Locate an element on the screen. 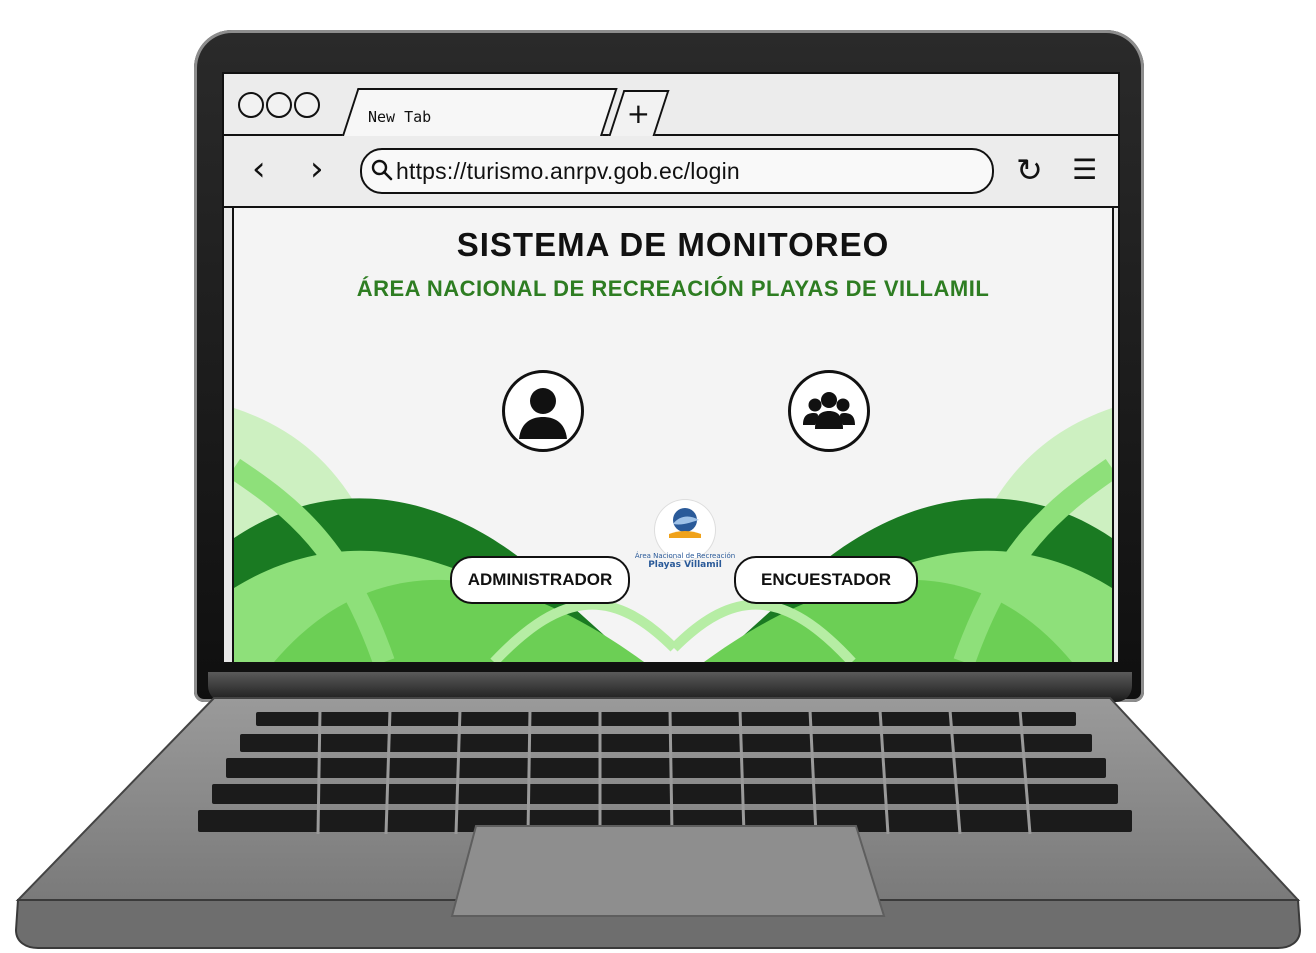  search-icon is located at coordinates (382, 170).